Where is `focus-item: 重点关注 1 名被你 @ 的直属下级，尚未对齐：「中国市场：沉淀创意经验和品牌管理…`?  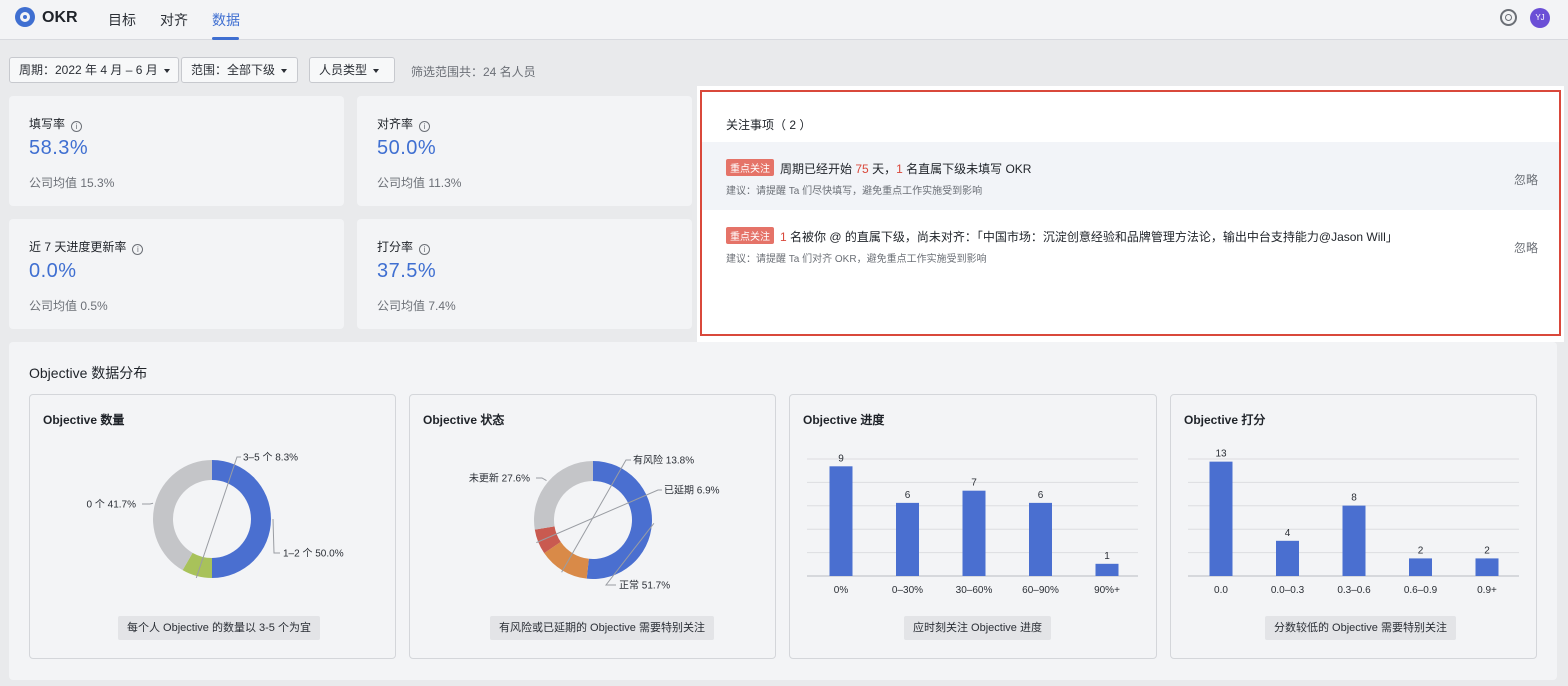
focus-item: 重点关注 1 名被你 @ 的直属下级，尚未对齐：「中国市场：沉淀创意经验和品牌管理… is located at coordinates (1130, 244).